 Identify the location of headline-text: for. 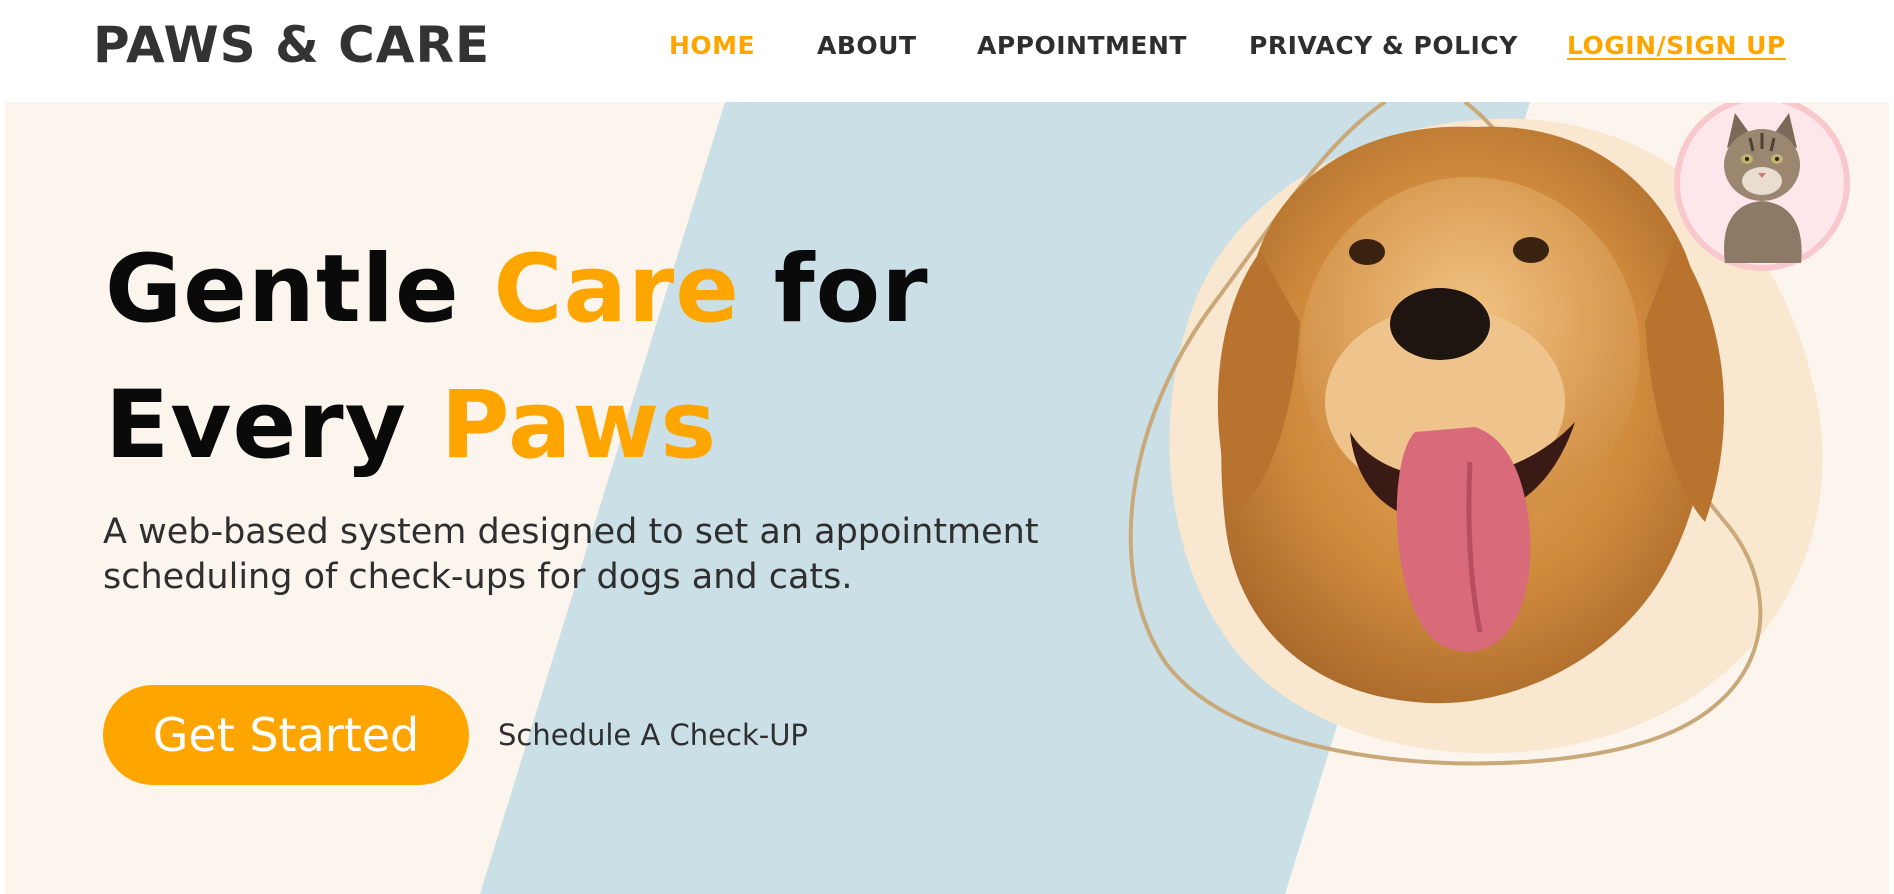
(834, 289).